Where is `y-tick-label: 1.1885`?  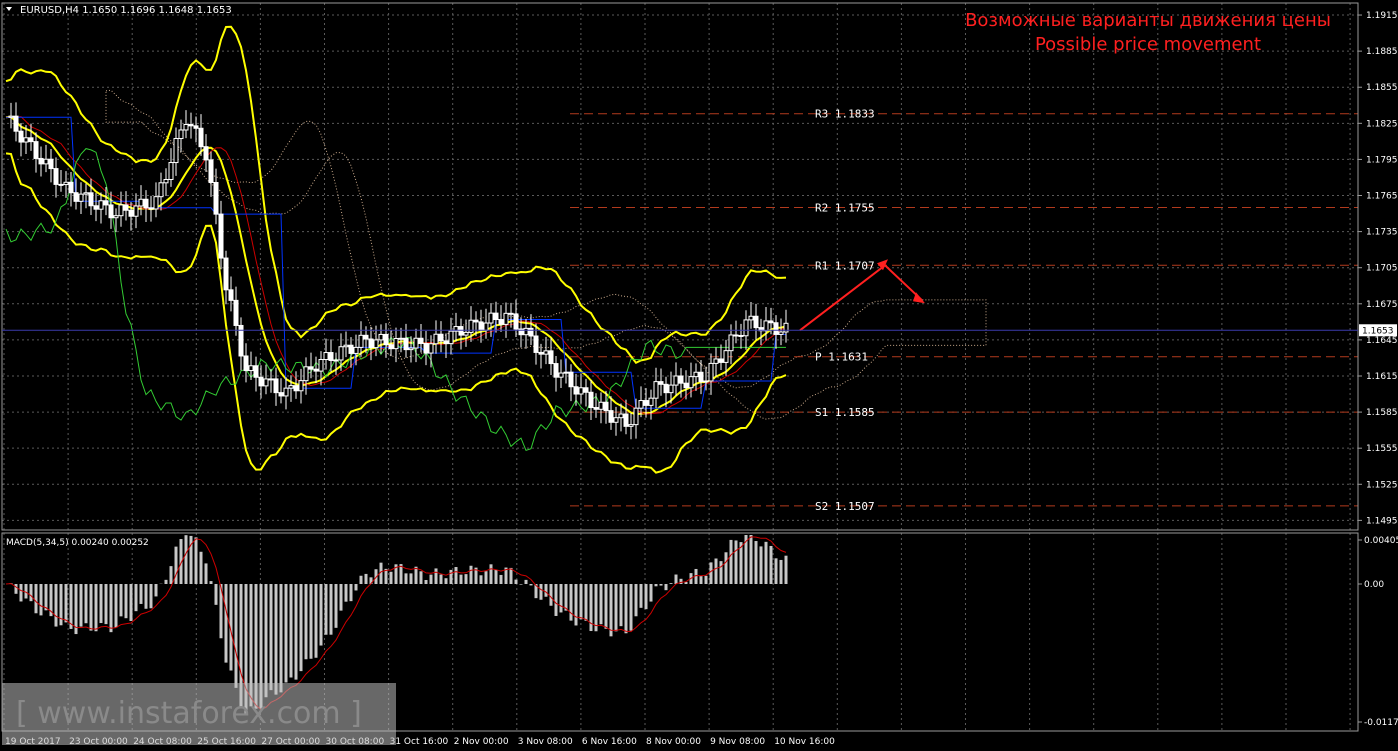
y-tick-label: 1.1885 is located at coordinates (1382, 52).